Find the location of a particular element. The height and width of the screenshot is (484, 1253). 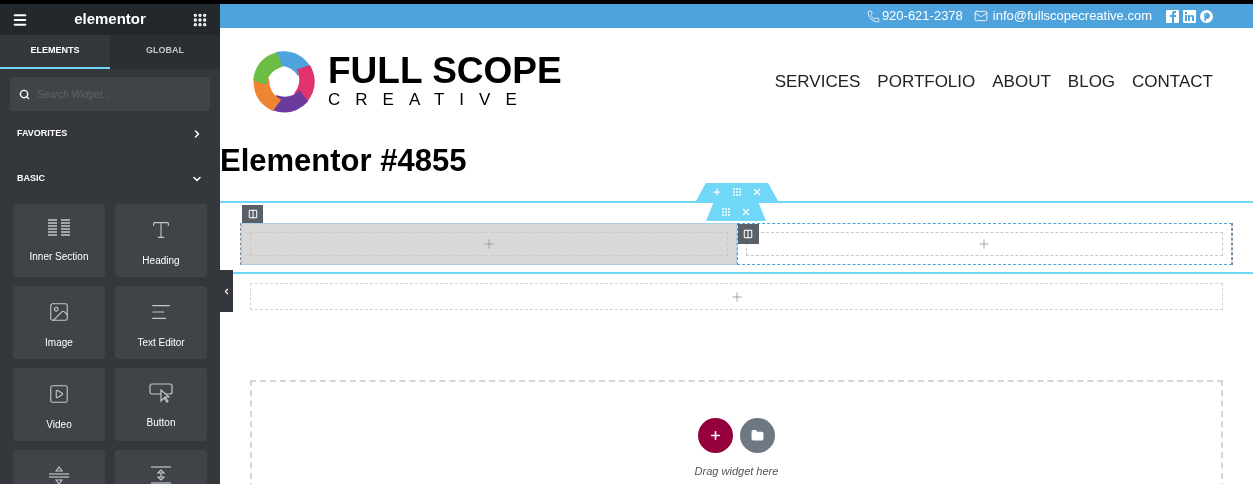

drop-hint: Drag widget here is located at coordinates (736, 471).